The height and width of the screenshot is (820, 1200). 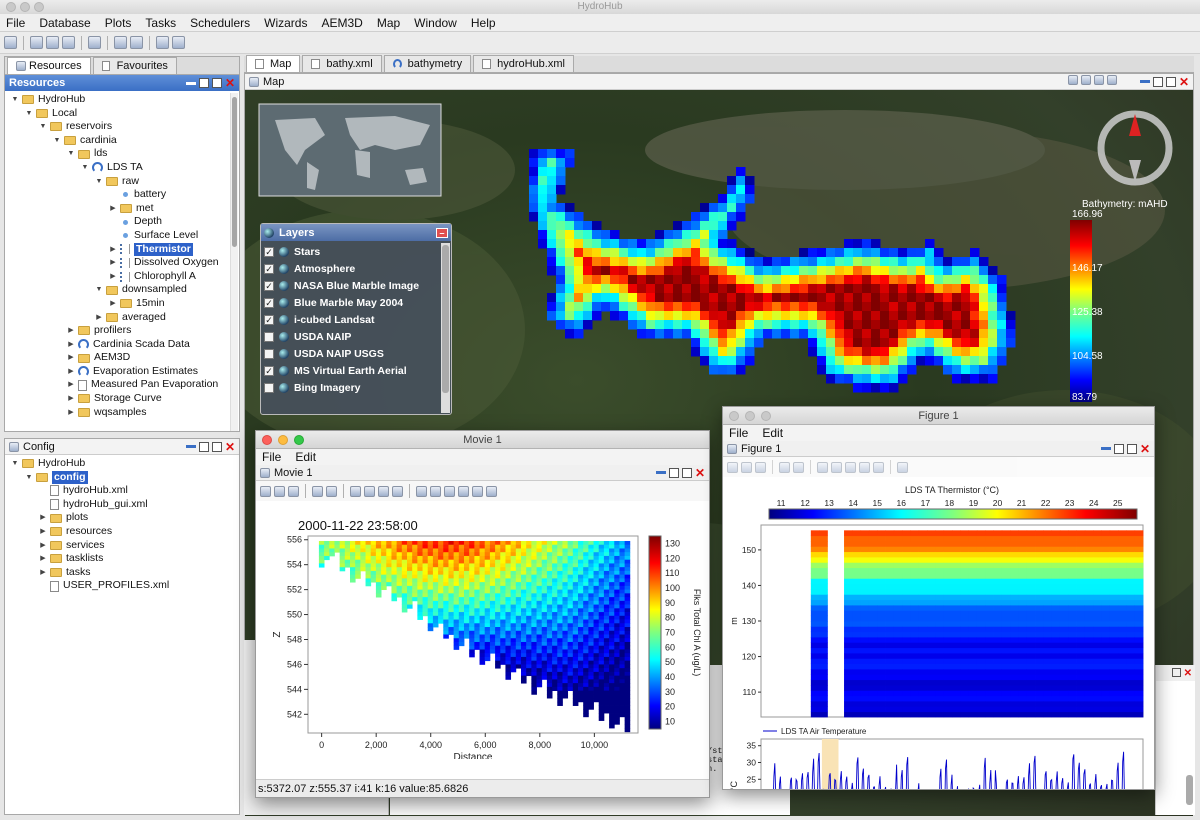 What do you see at coordinates (68, 42) in the screenshot?
I see `copy-icon` at bounding box center [68, 42].